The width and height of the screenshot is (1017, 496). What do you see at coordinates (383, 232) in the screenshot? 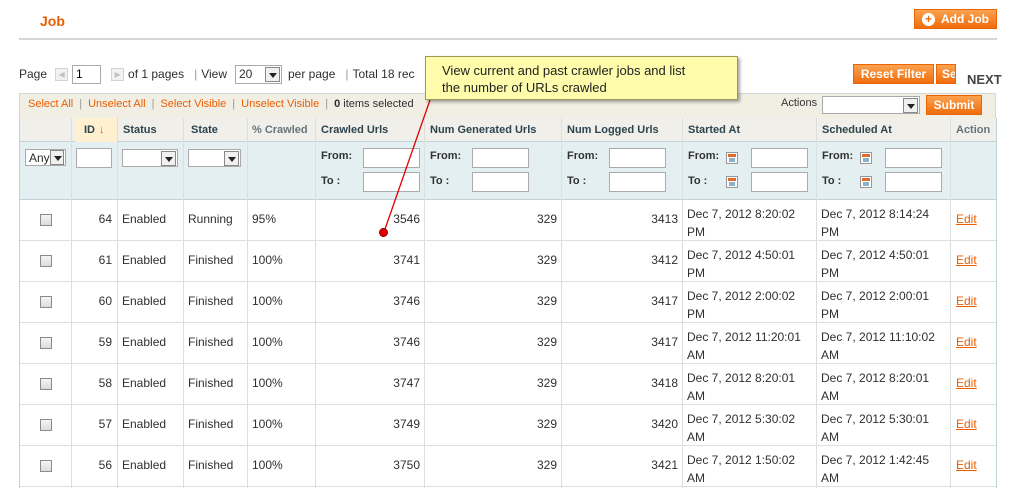
I see `callout-target-dot` at bounding box center [383, 232].